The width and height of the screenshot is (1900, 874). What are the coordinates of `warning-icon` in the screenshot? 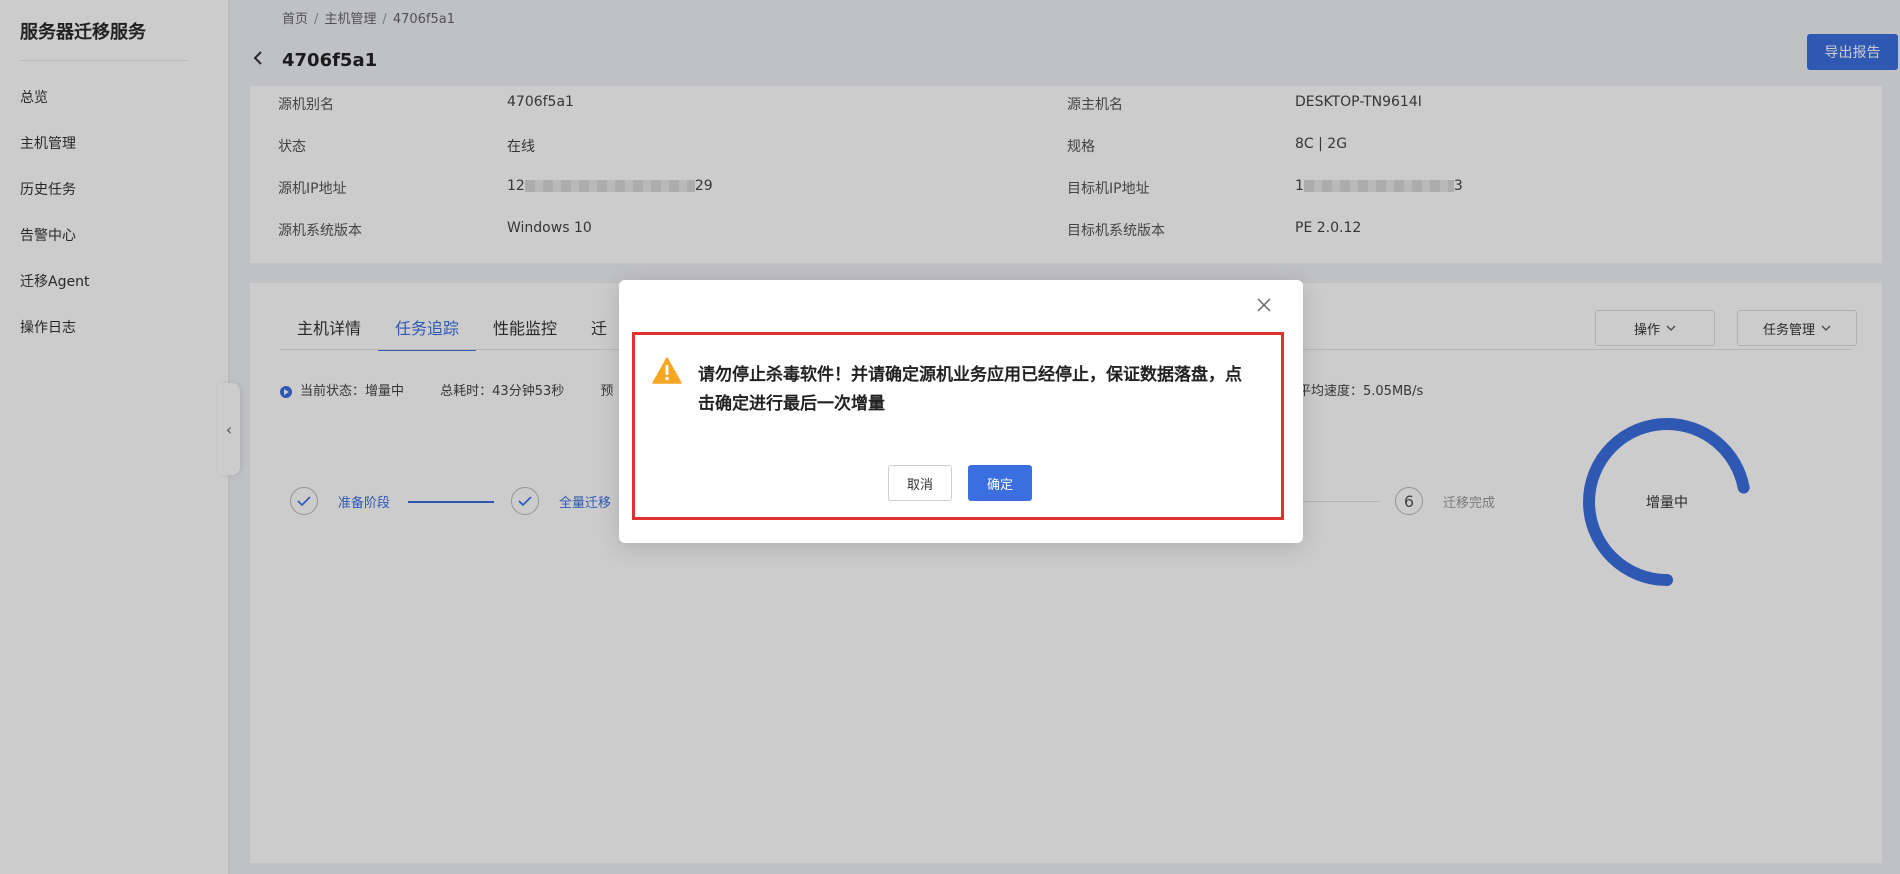 It's located at (667, 370).